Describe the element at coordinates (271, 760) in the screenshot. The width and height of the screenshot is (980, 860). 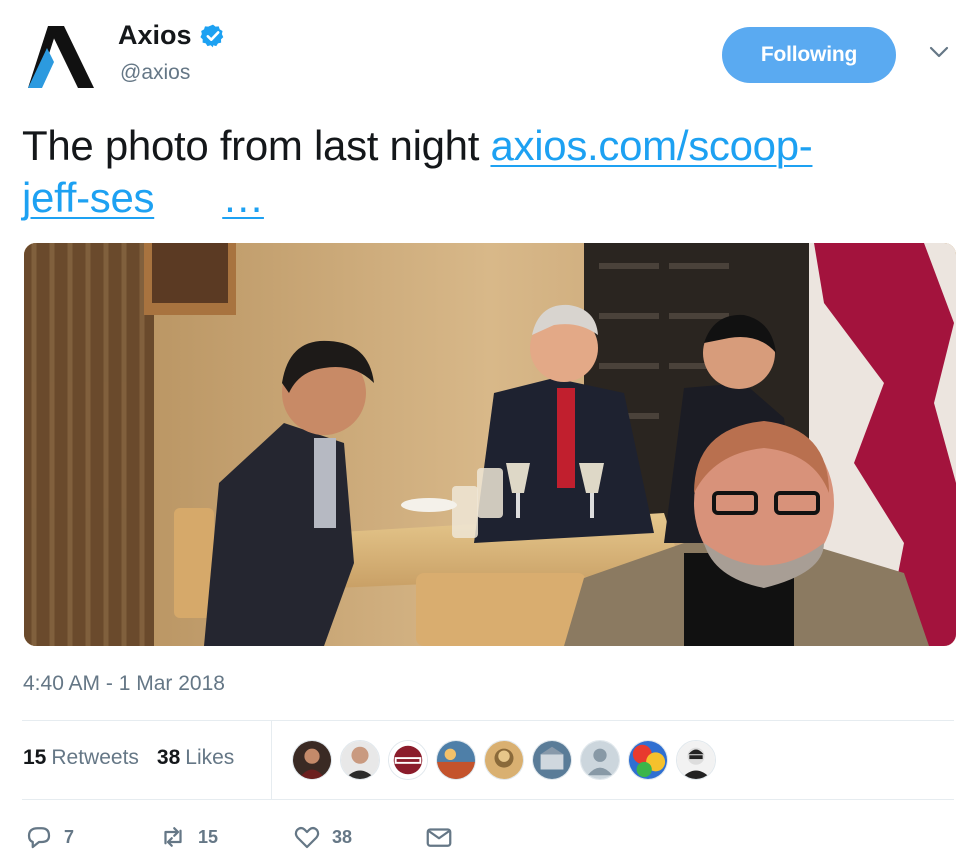
I see `stats-divider` at that location.